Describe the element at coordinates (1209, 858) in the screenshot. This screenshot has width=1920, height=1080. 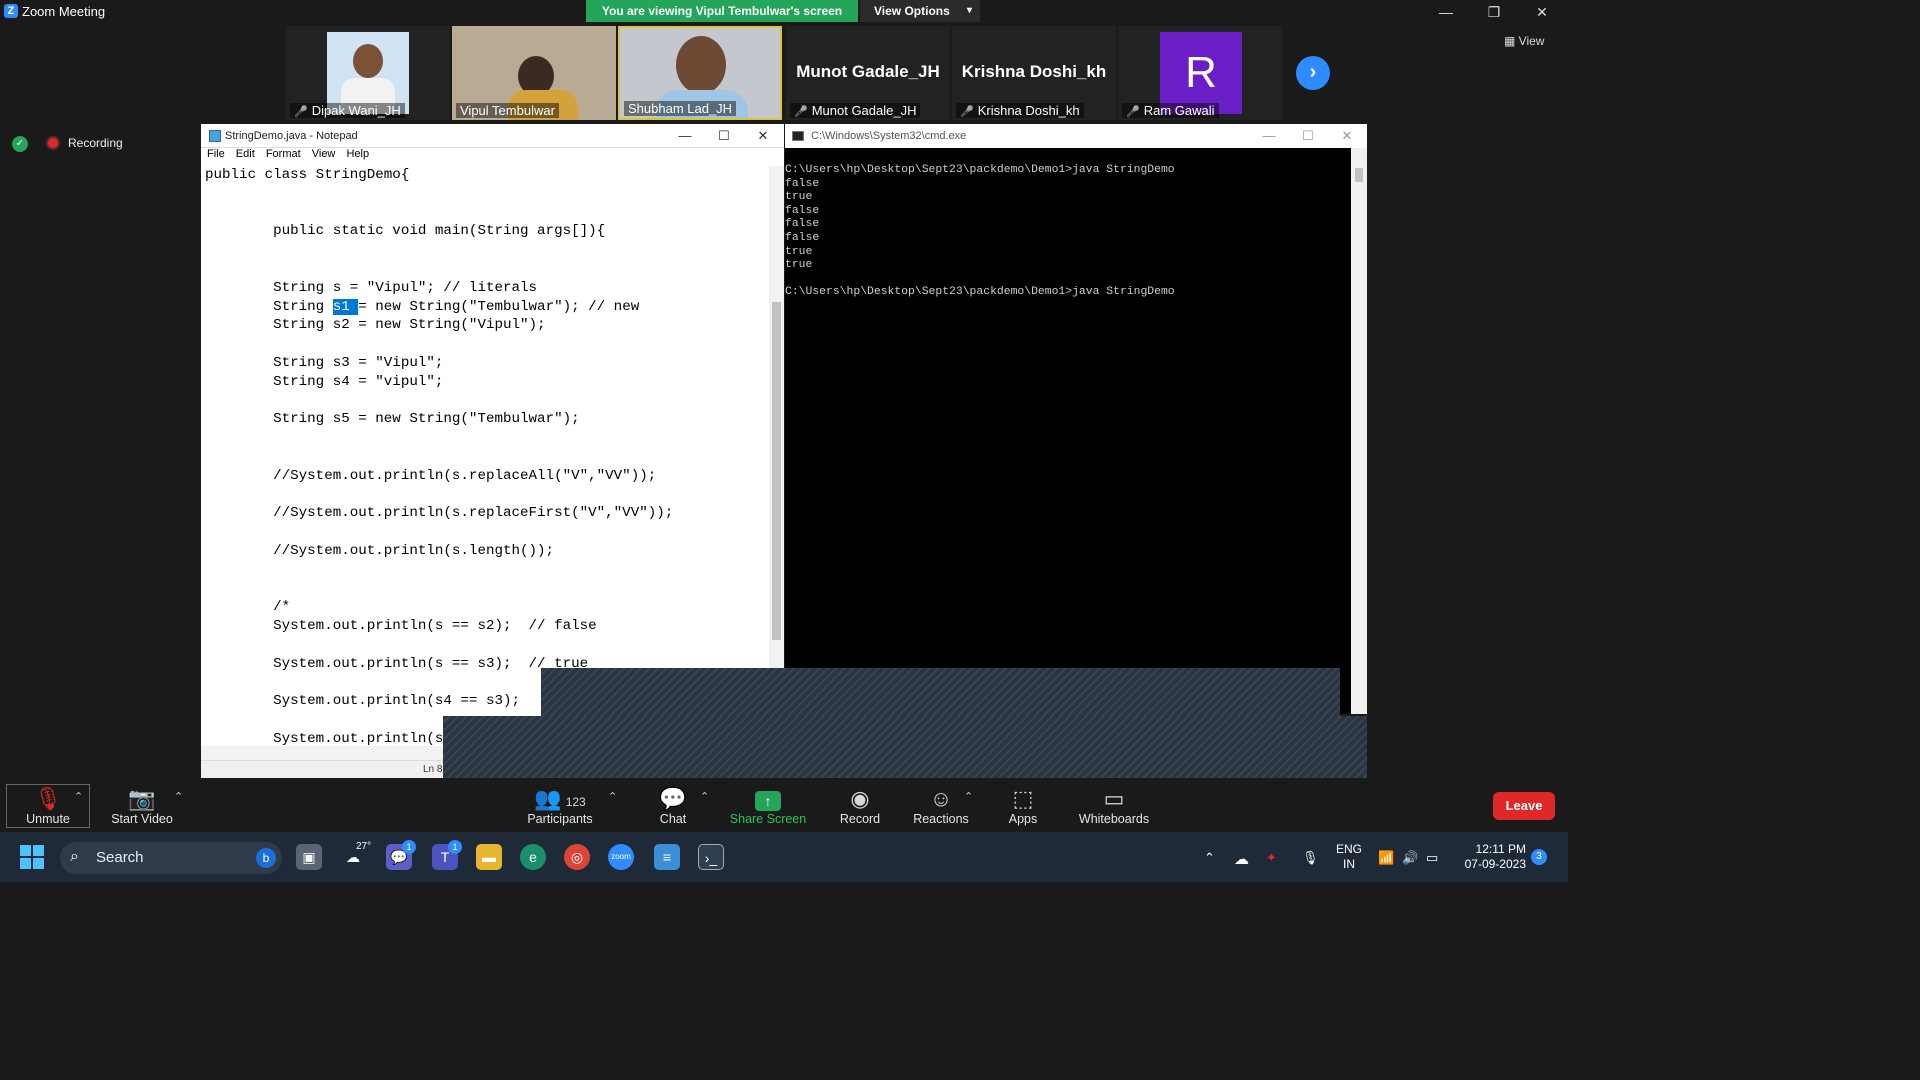
I see `show-hidden-icons-chevron-icon: ⌃` at that location.